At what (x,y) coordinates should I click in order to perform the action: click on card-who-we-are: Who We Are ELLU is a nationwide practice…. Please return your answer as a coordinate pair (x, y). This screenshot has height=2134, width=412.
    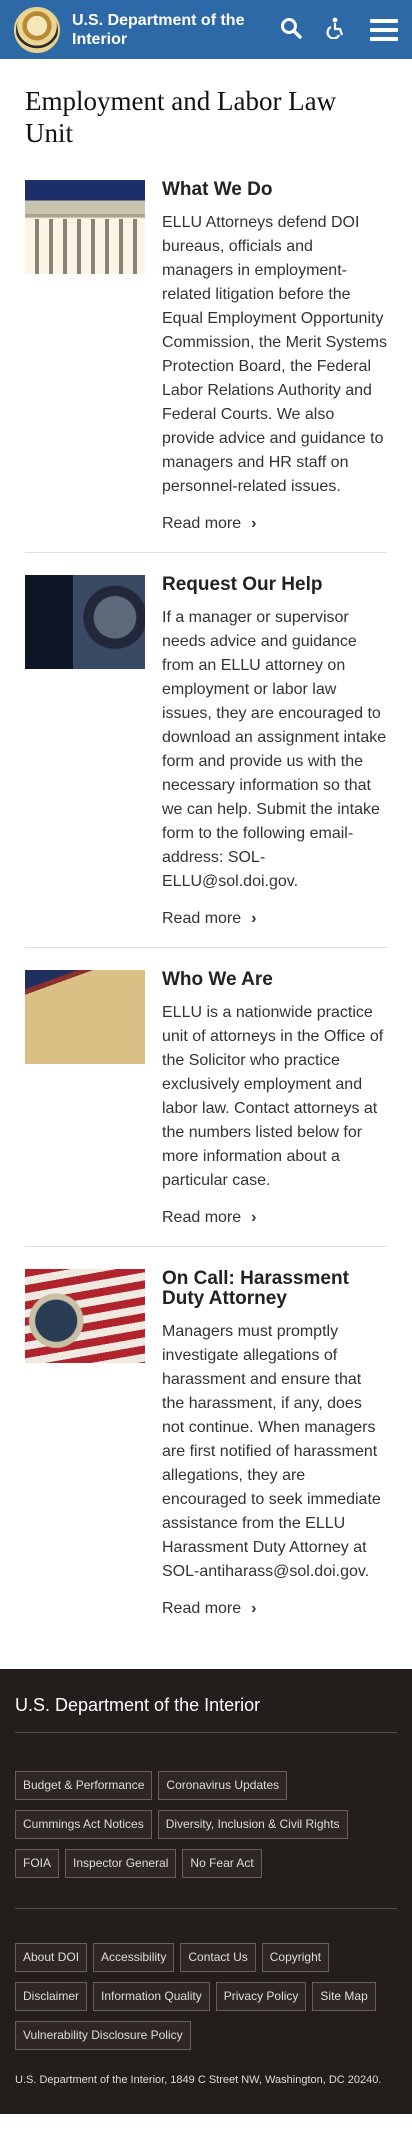
    Looking at the image, I should click on (206, 1108).